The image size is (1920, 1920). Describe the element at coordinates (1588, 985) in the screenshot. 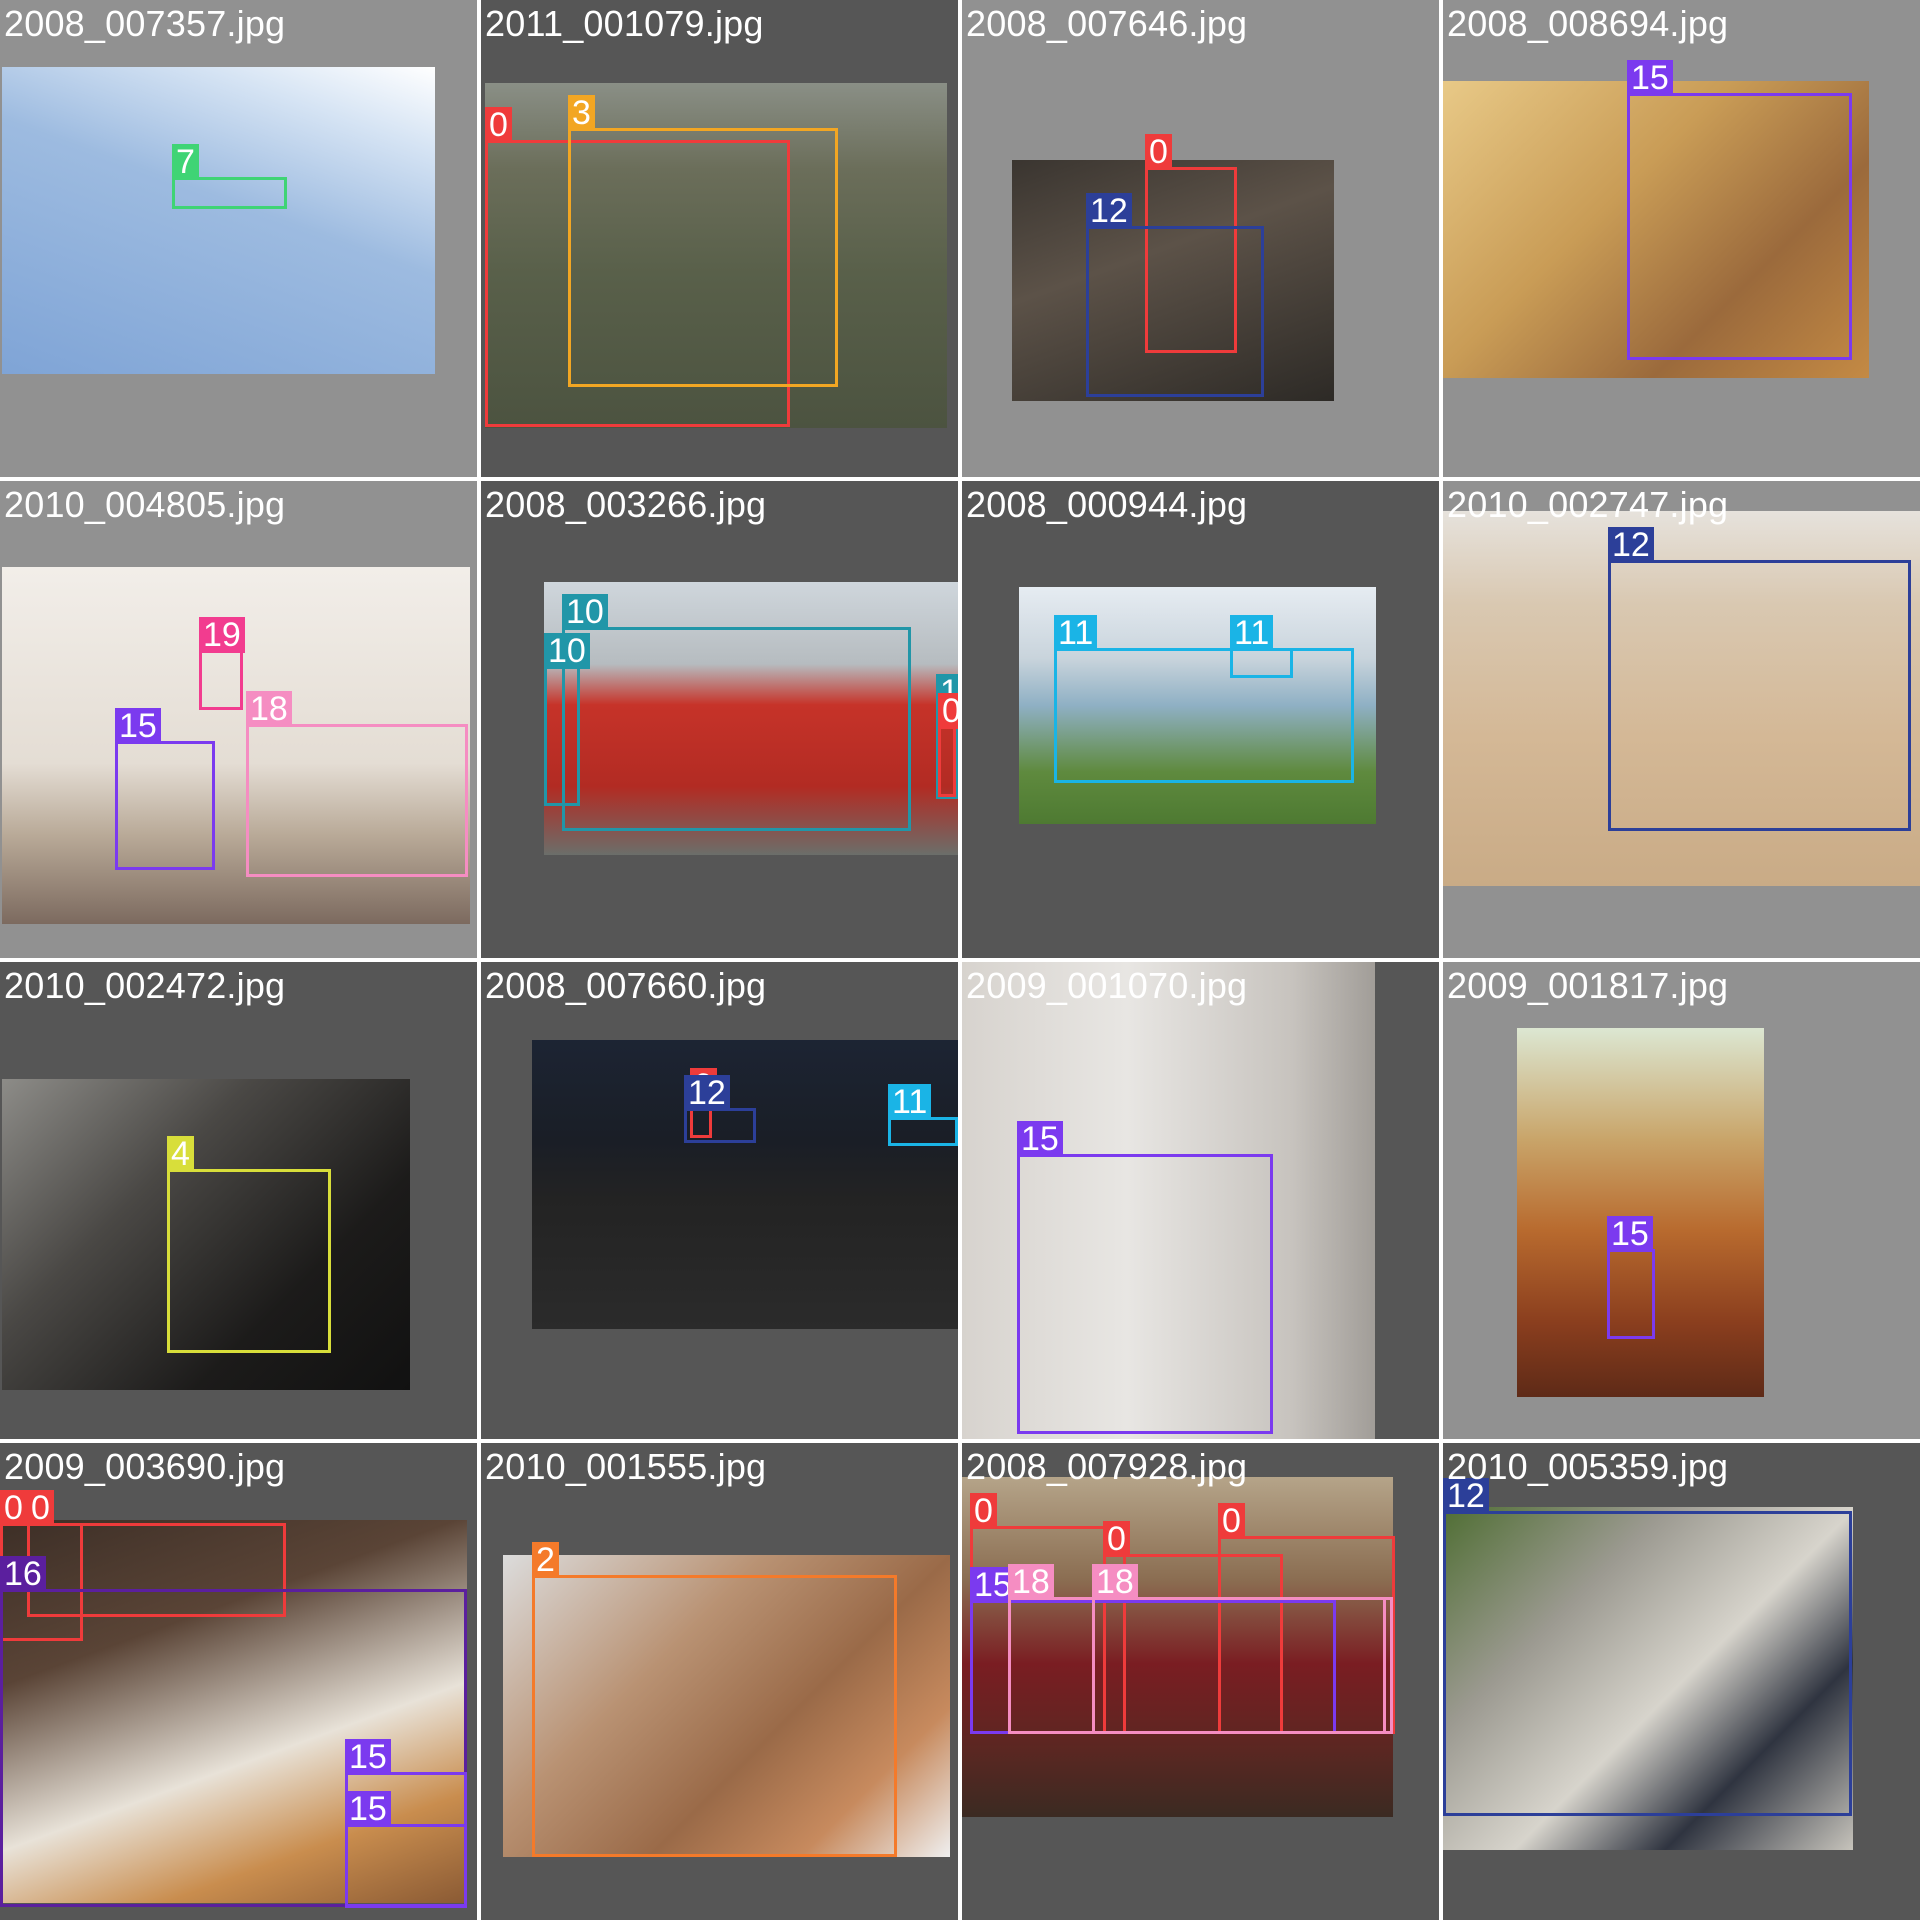

I see `tile-filename: 2009_001817.jpg` at that location.